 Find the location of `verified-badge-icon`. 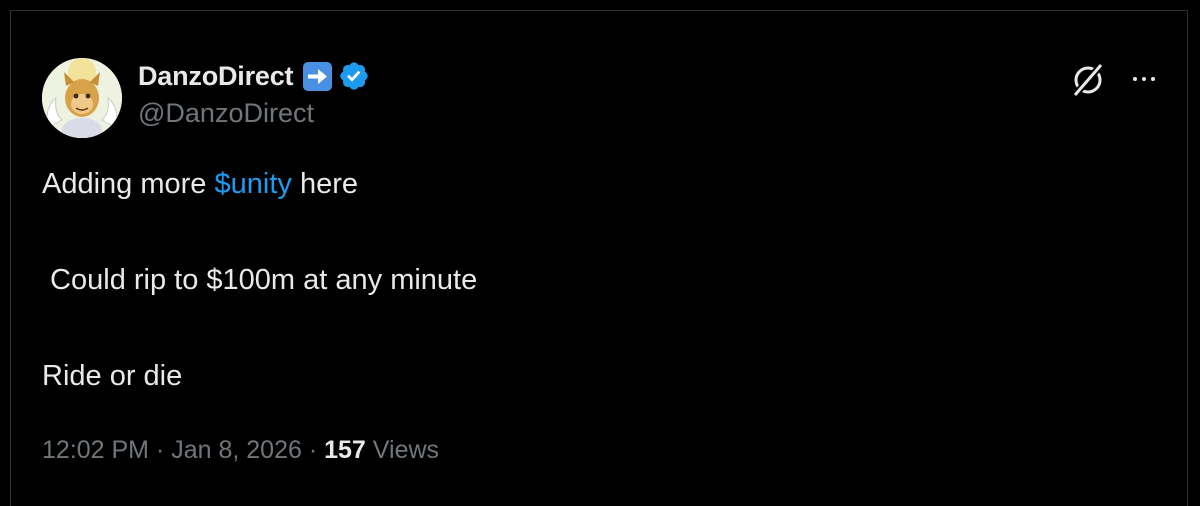

verified-badge-icon is located at coordinates (354, 76).